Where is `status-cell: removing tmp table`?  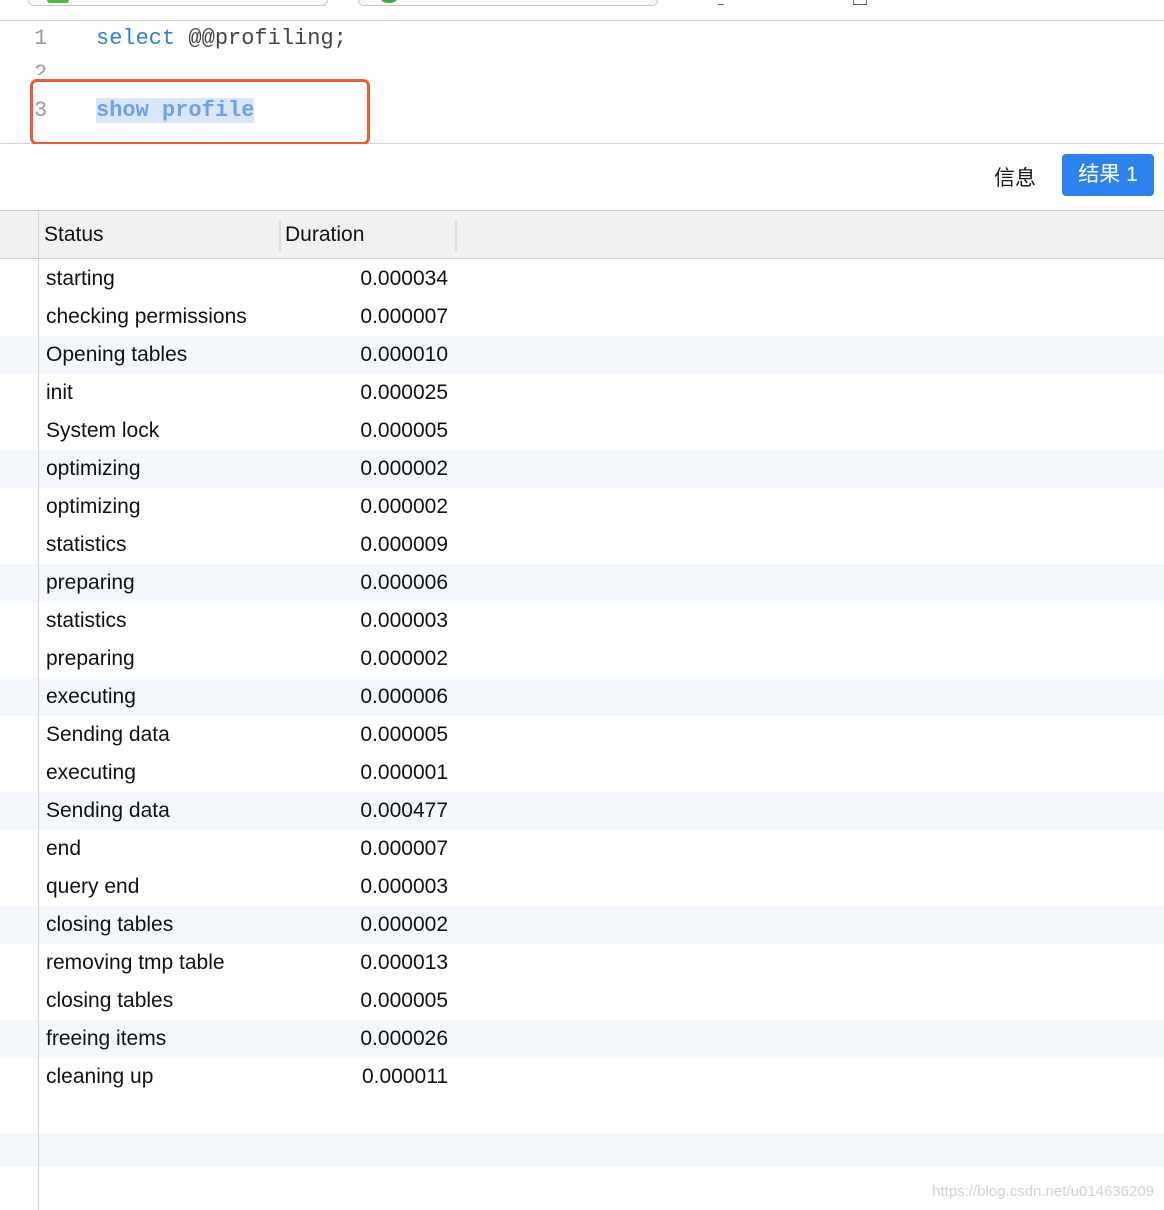 status-cell: removing tmp table is located at coordinates (135, 963).